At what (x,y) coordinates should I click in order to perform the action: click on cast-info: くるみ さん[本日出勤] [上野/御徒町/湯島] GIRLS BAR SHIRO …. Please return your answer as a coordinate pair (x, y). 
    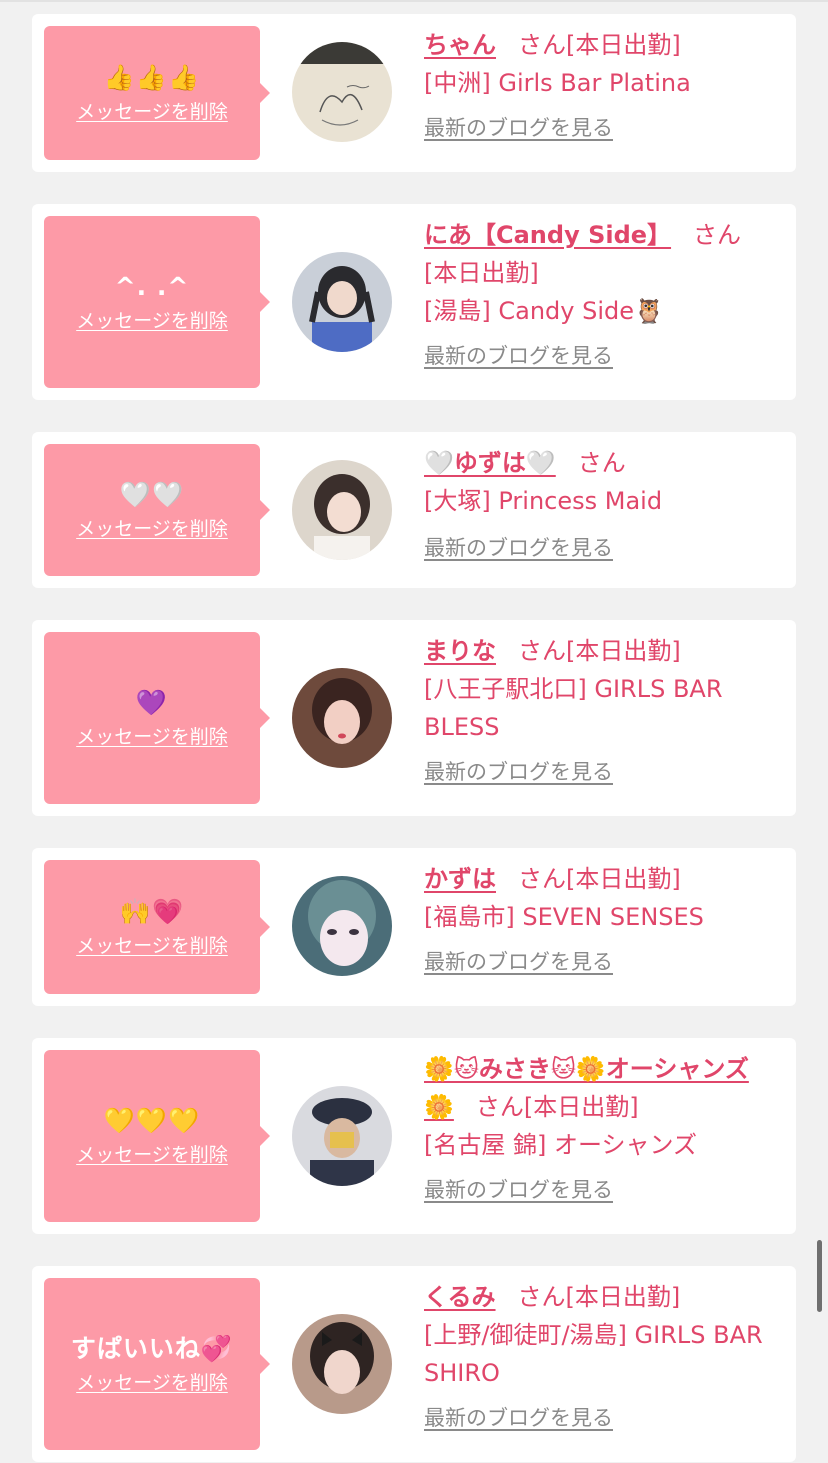
    Looking at the image, I should click on (604, 1355).